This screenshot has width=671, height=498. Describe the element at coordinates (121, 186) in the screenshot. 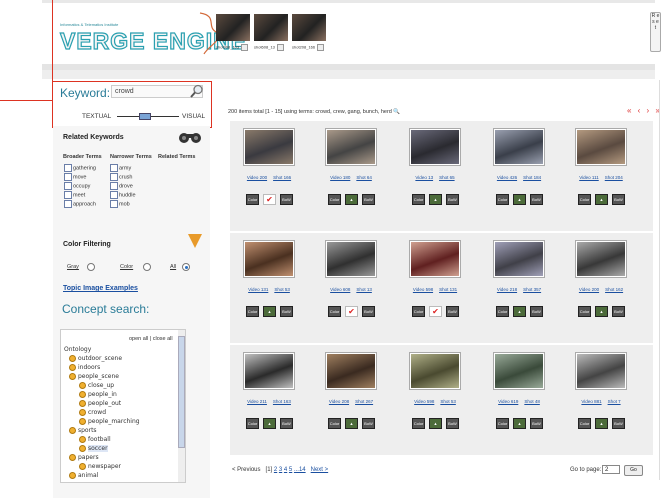

I see `narrower-term-item: drove` at that location.